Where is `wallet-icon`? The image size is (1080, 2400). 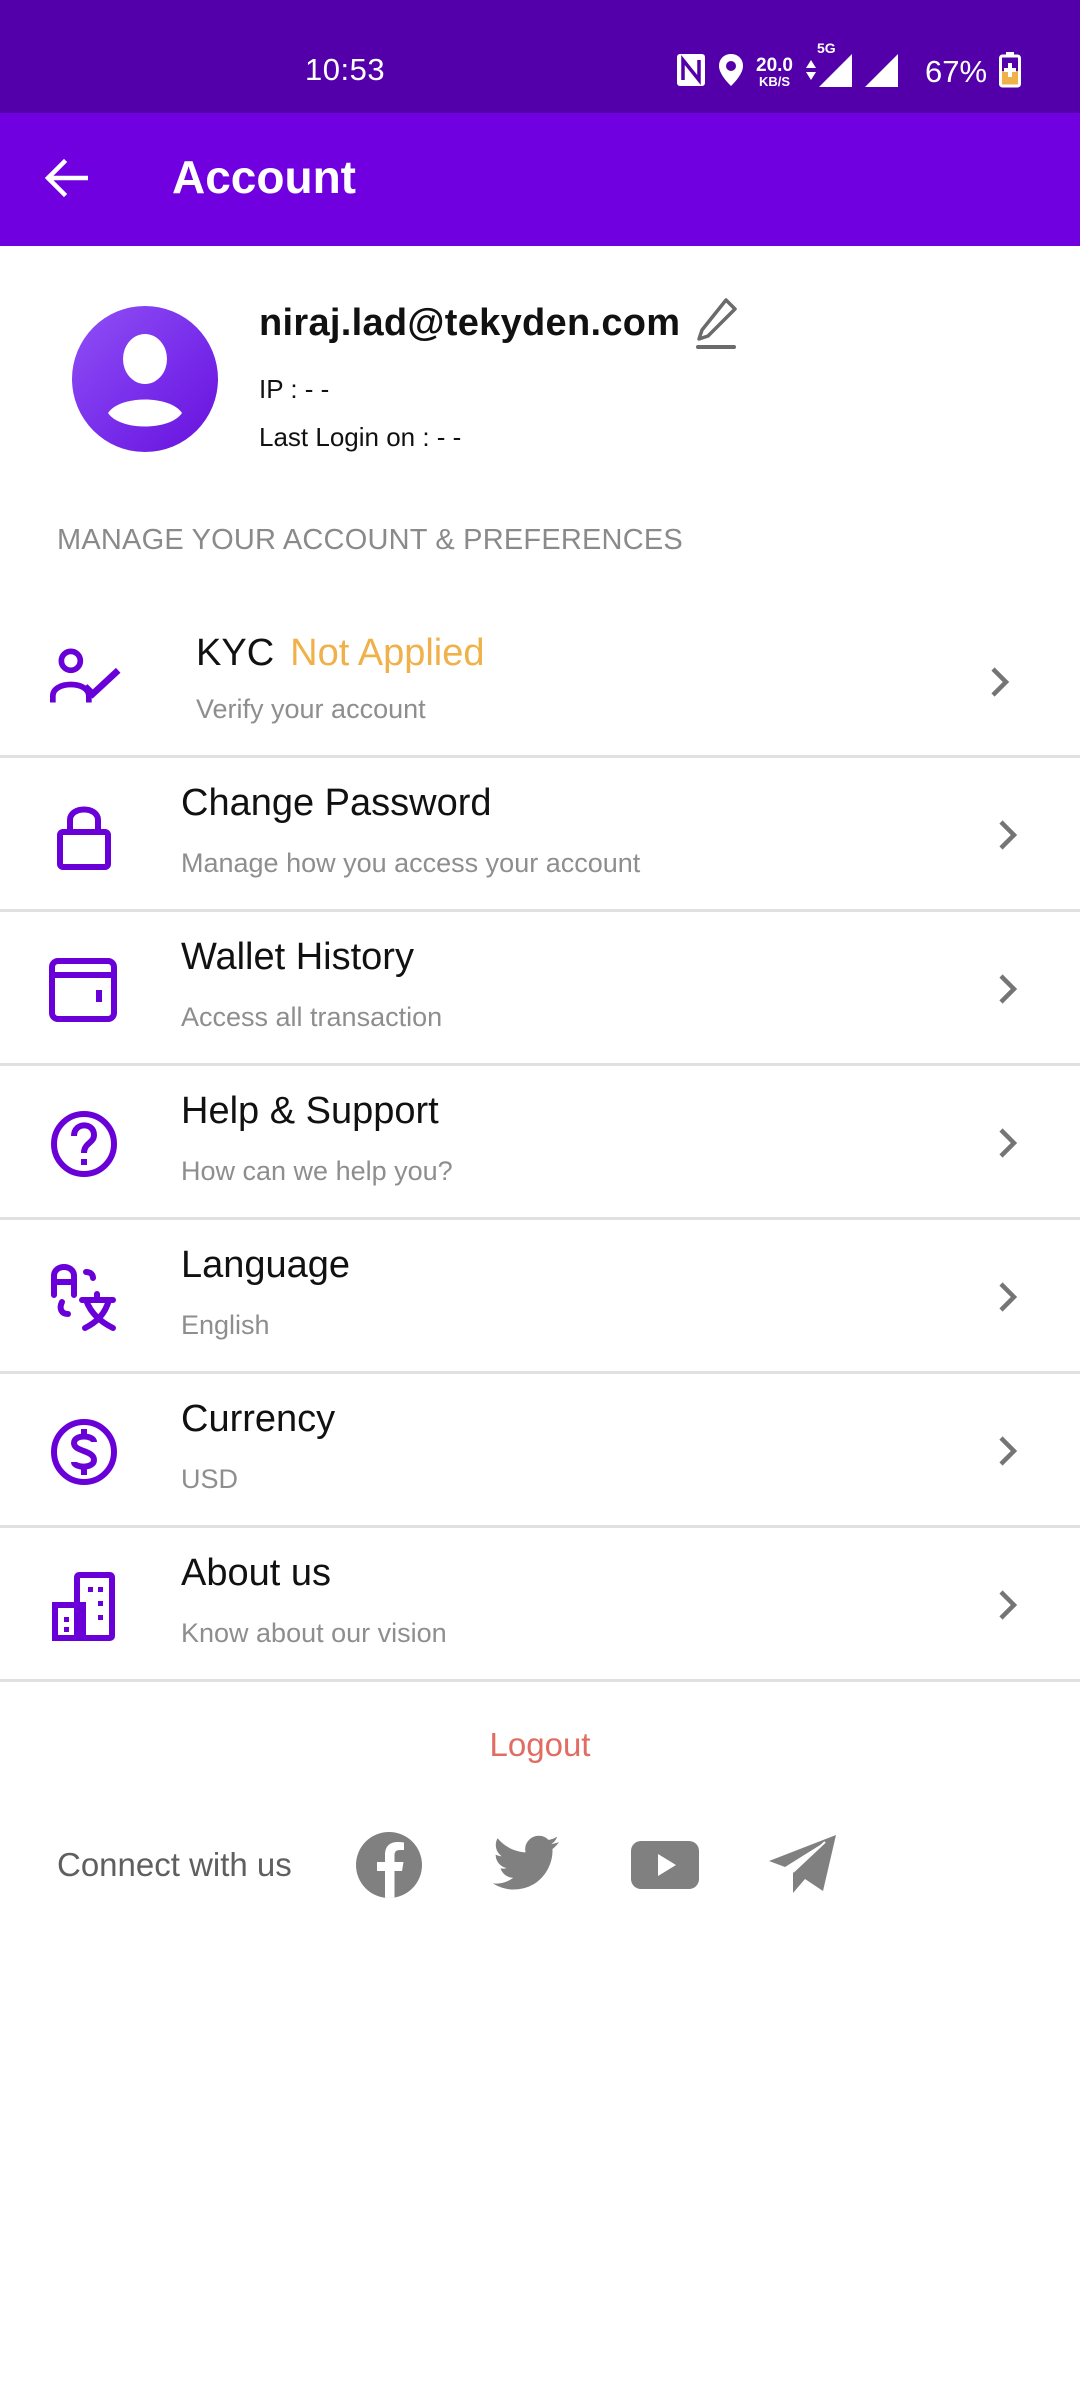
wallet-icon is located at coordinates (84, 990).